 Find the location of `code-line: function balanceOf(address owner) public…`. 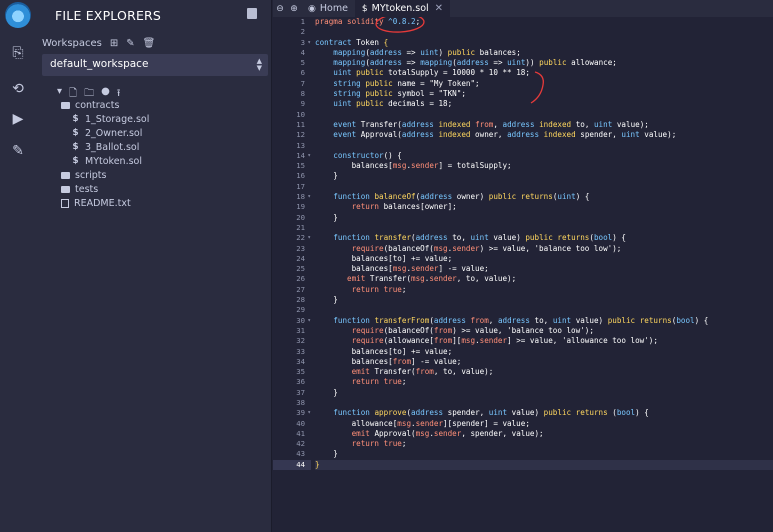

code-line: function balanceOf(address owner) public… is located at coordinates (461, 197).